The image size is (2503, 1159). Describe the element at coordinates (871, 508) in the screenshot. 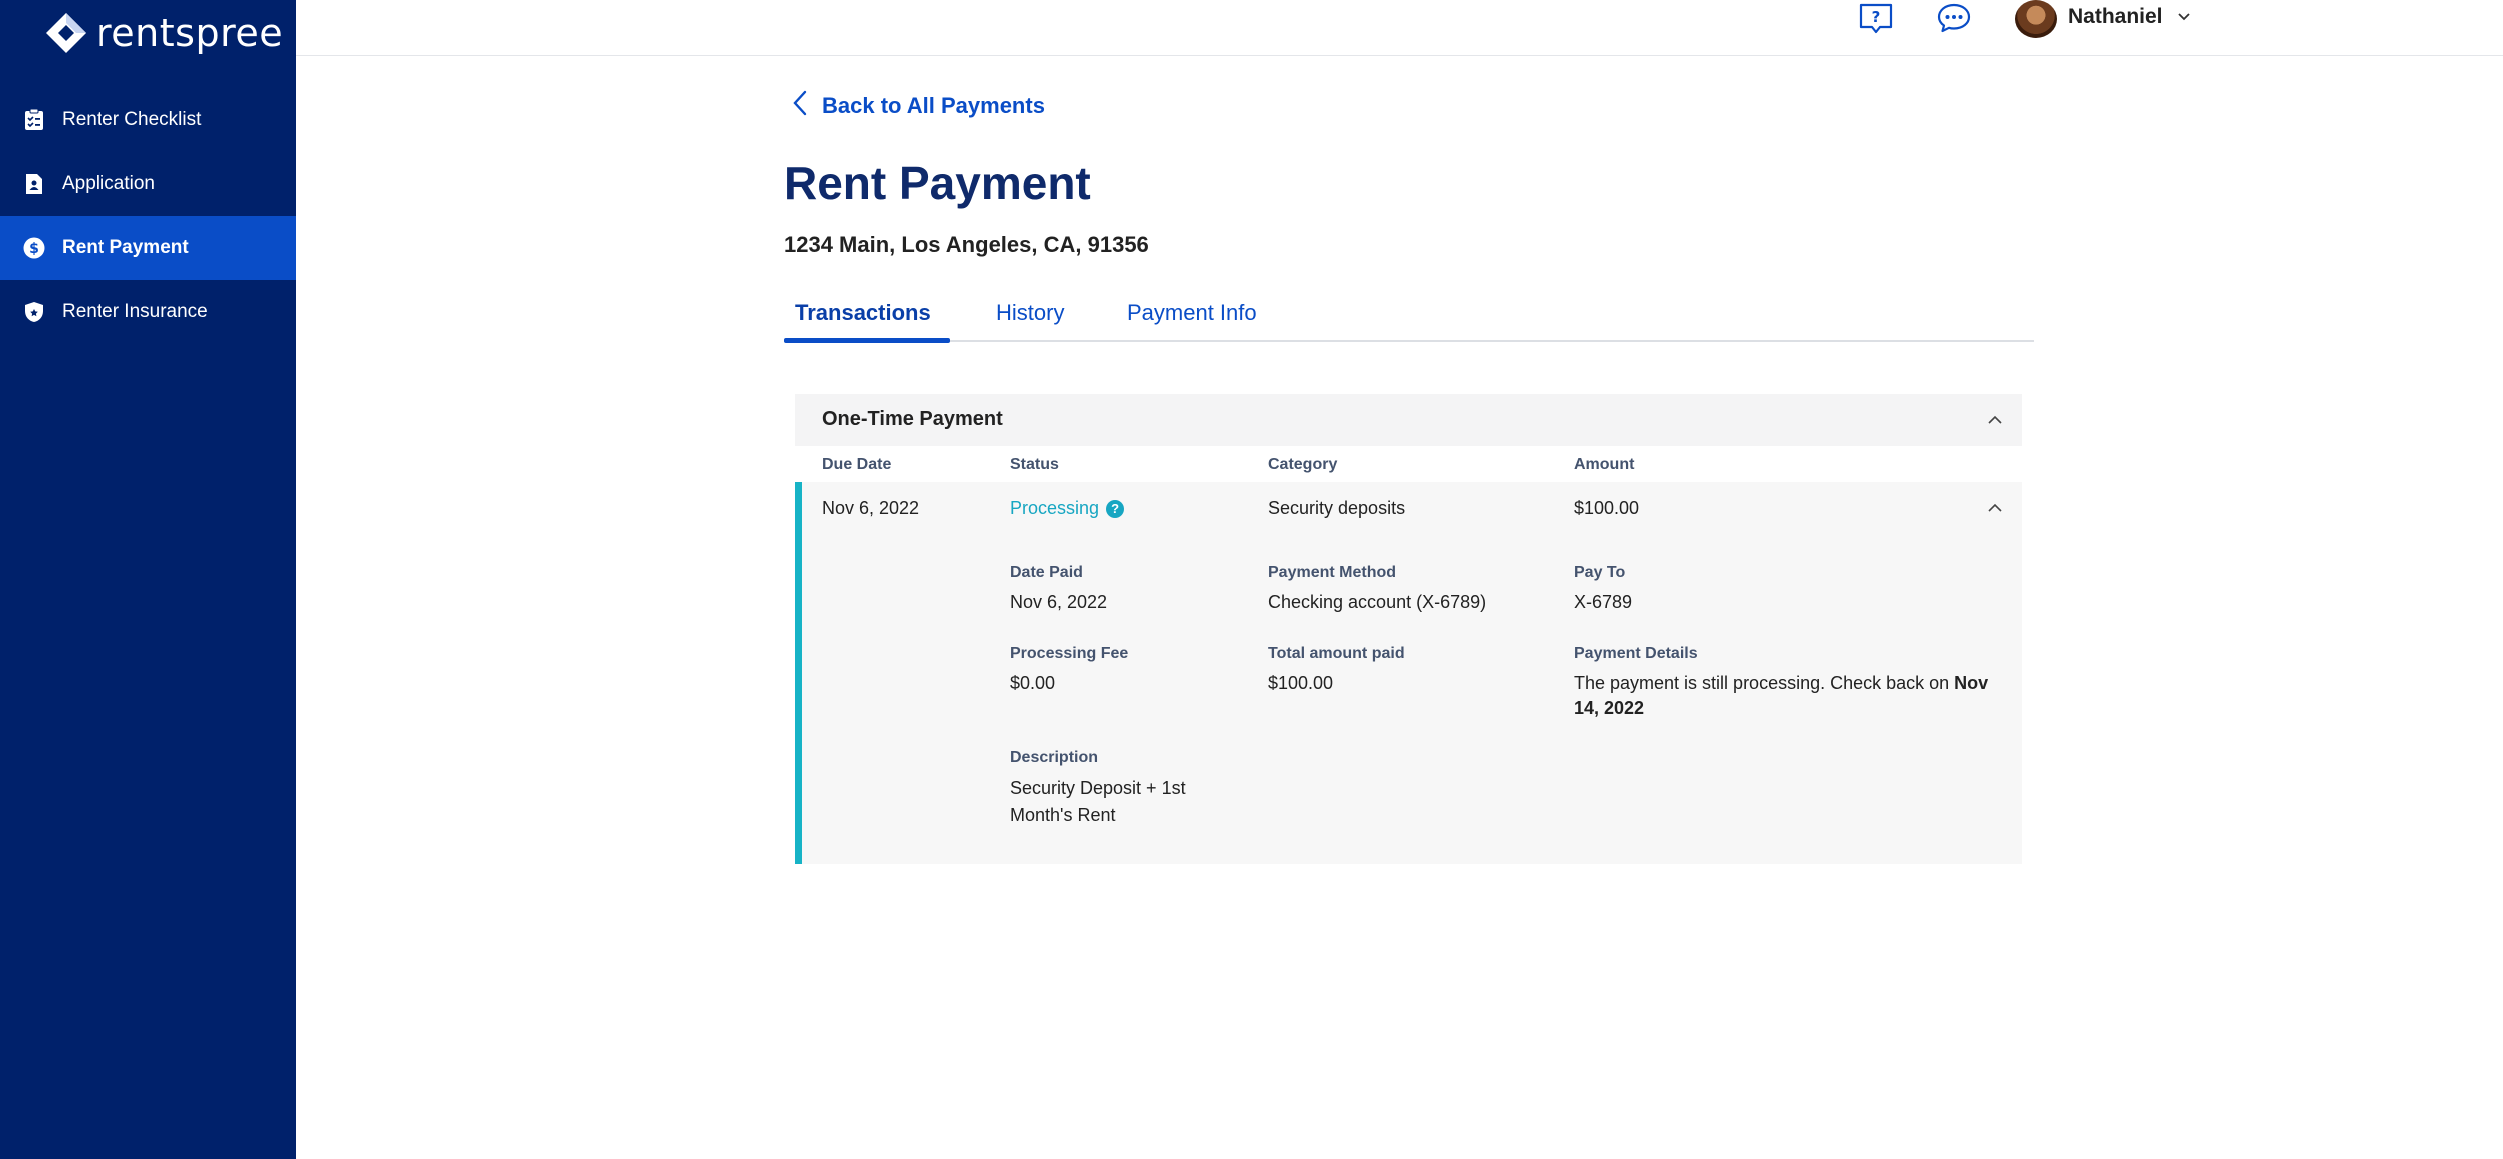

I see `due-date-value: Nov 6, 2022` at that location.